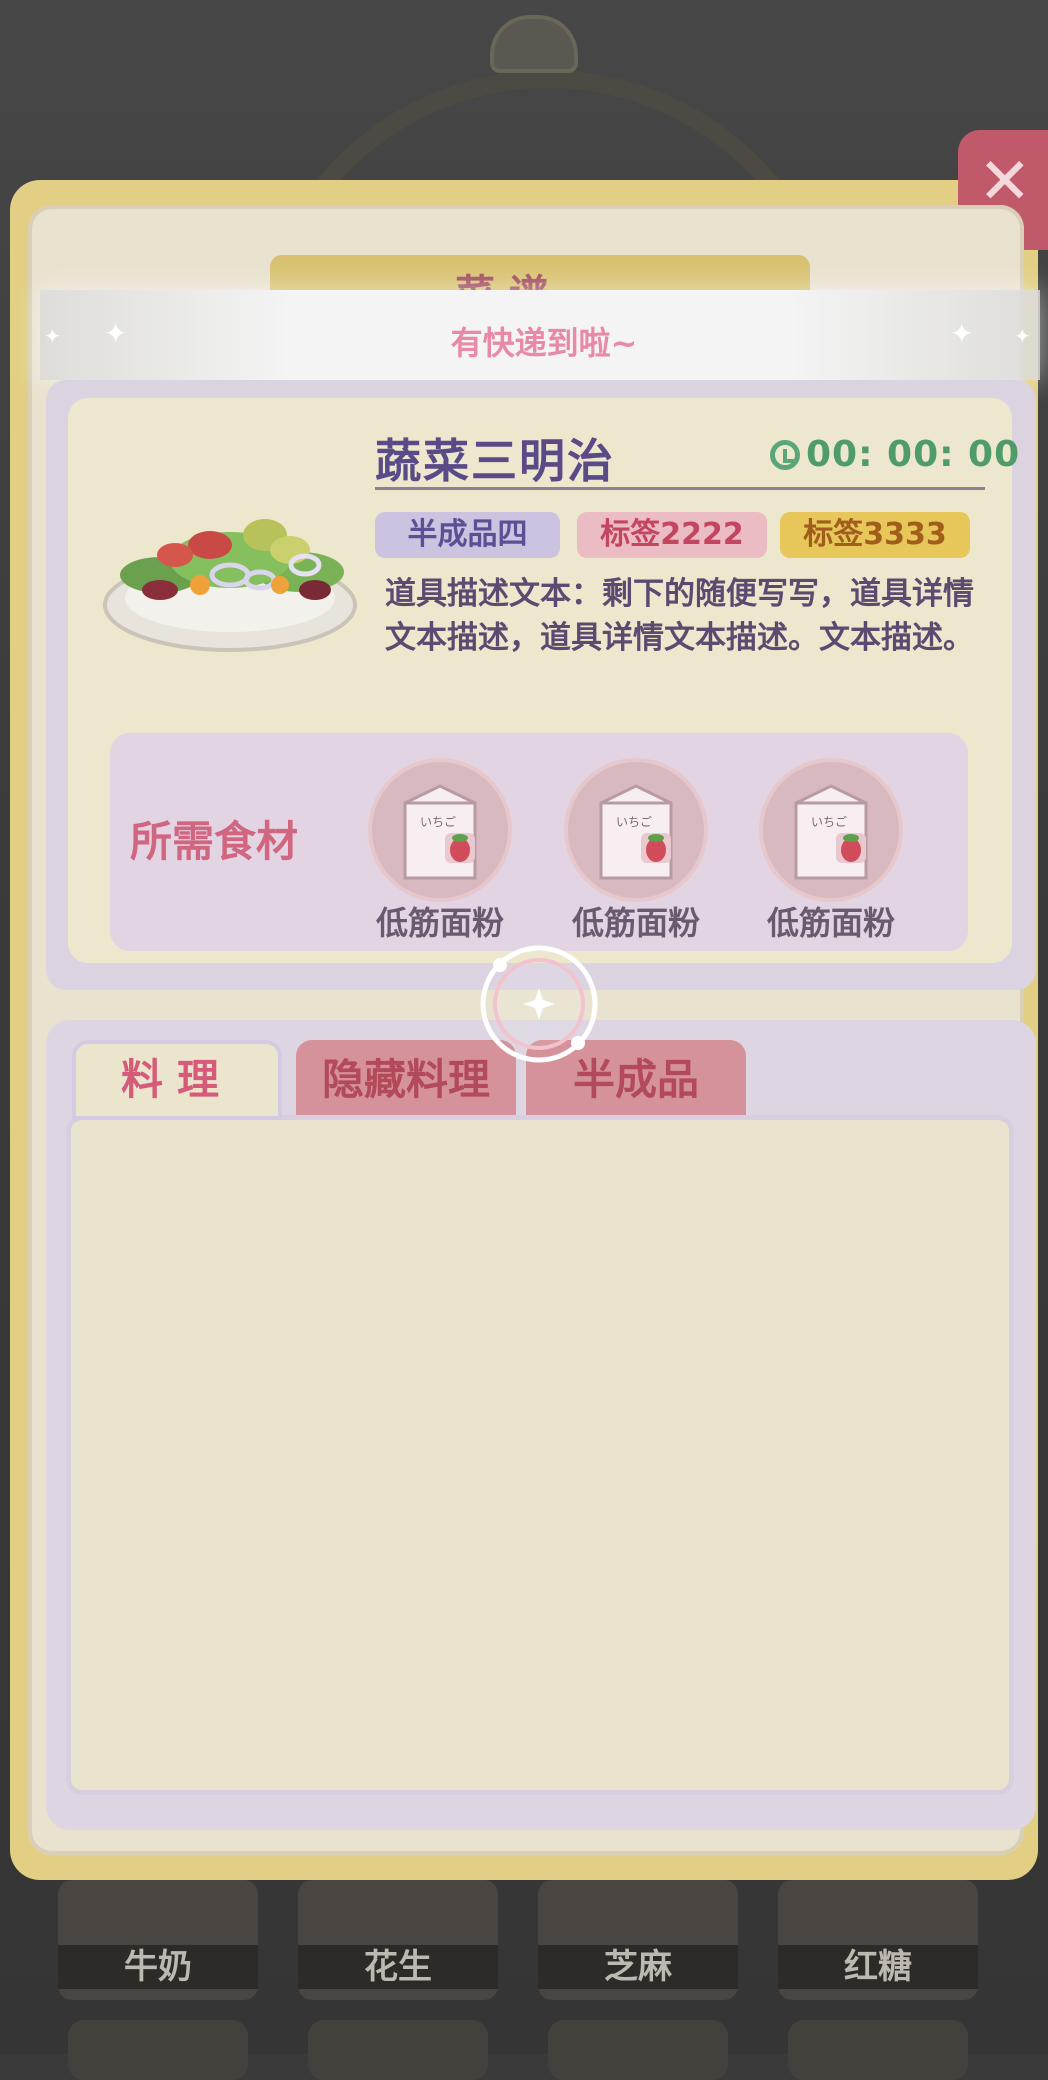  I want to click on shelf-label: 牛奶, so click(158, 1967).